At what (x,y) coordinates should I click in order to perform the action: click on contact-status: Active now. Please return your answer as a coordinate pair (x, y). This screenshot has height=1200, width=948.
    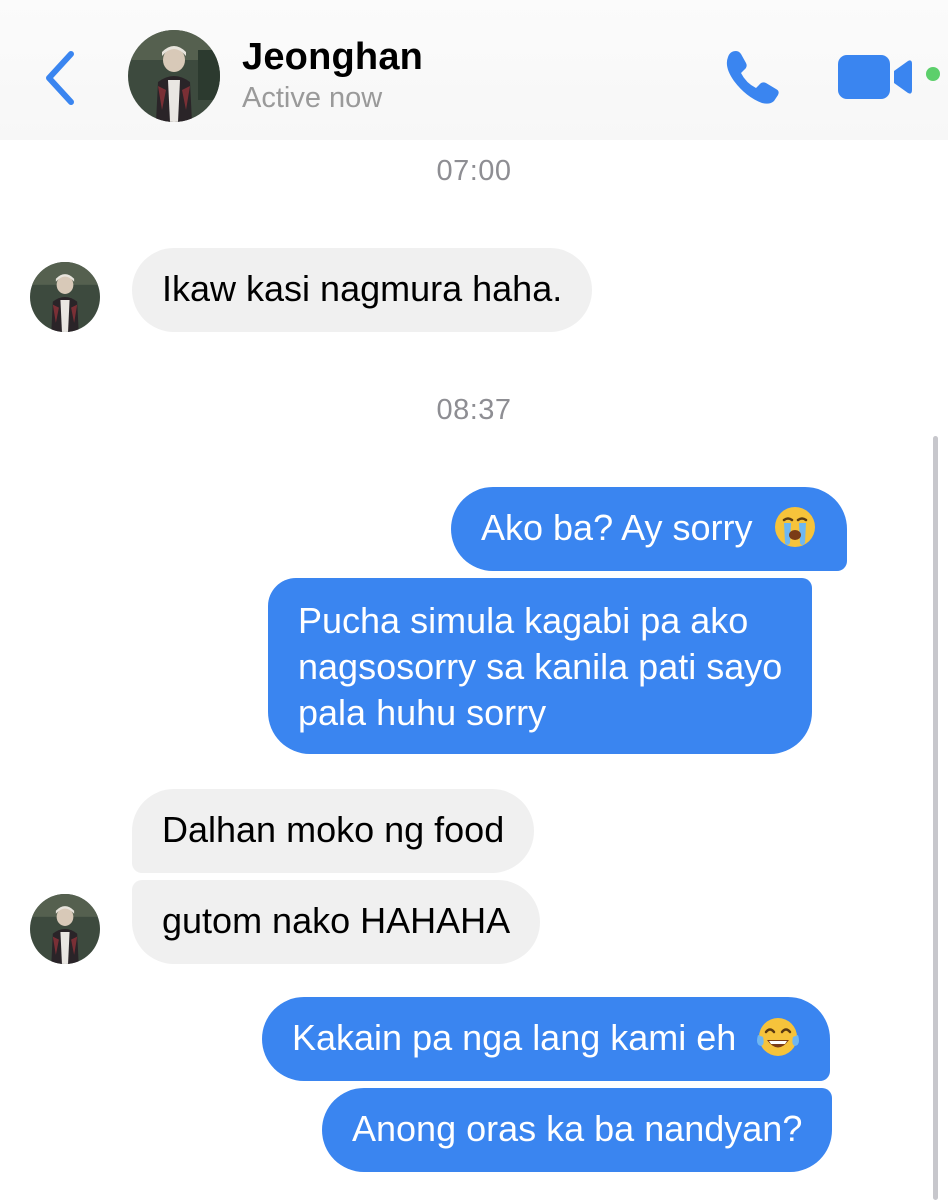
    Looking at the image, I should click on (312, 98).